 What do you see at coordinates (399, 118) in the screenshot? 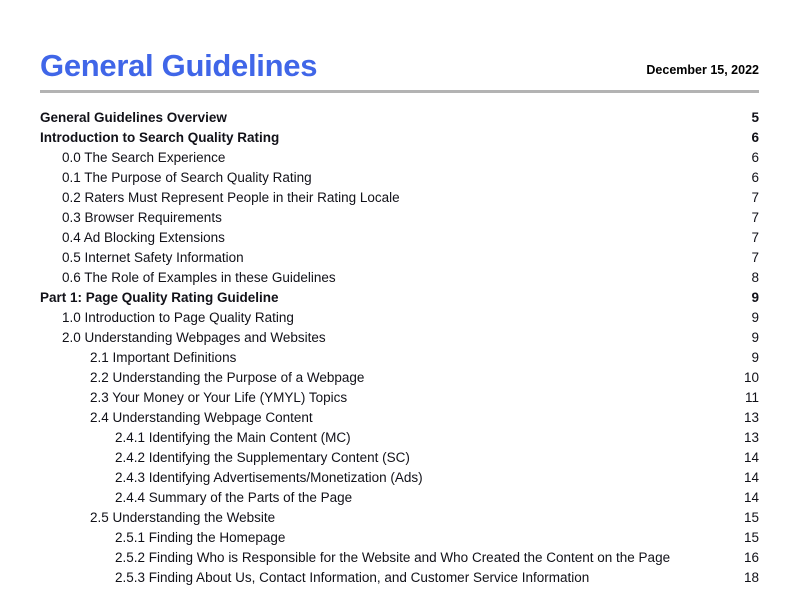
I see `toc-entry: General Guidelines Overview 5` at bounding box center [399, 118].